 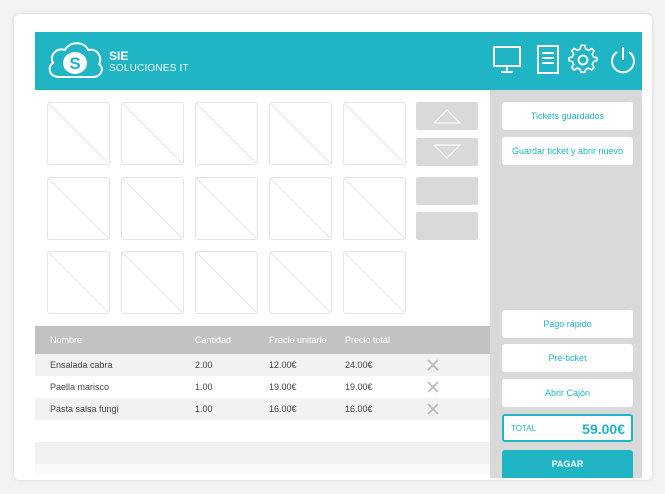 I want to click on total-box: TOTAL 59.00€, so click(x=567, y=428).